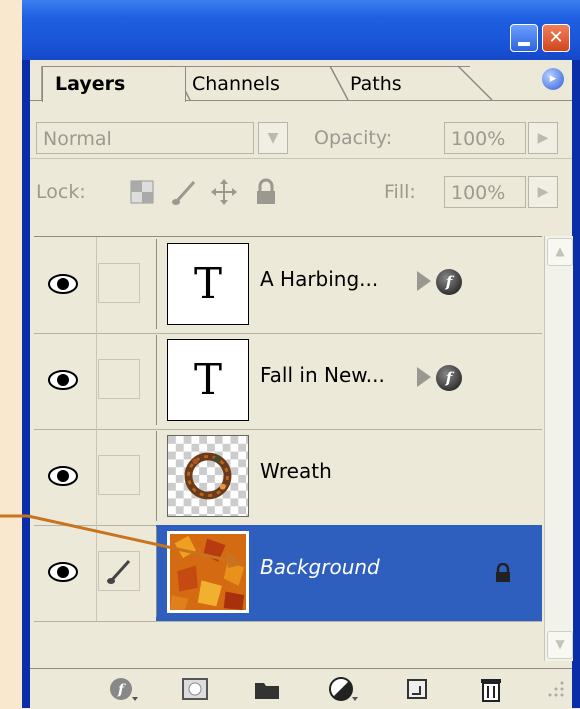 This screenshot has height=709, width=580. Describe the element at coordinates (478, 193) in the screenshot. I see `fill-value: 100%` at that location.